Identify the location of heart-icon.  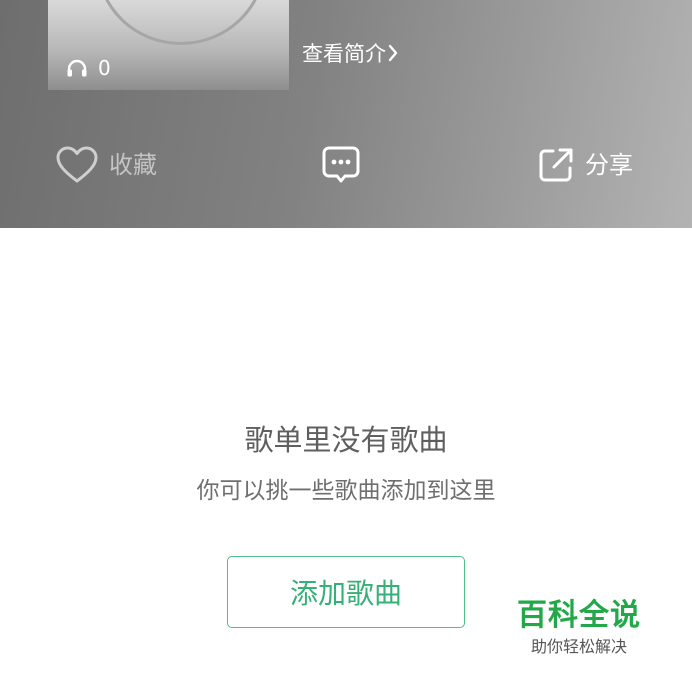
(77, 164).